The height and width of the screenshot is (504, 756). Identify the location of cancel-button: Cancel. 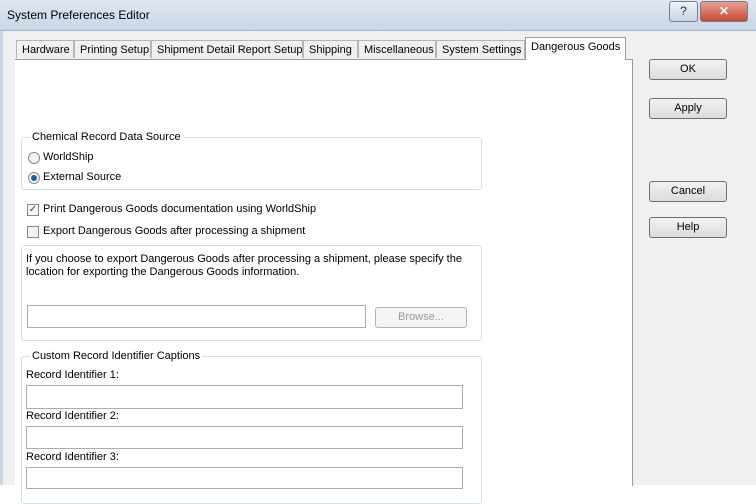
(688, 191).